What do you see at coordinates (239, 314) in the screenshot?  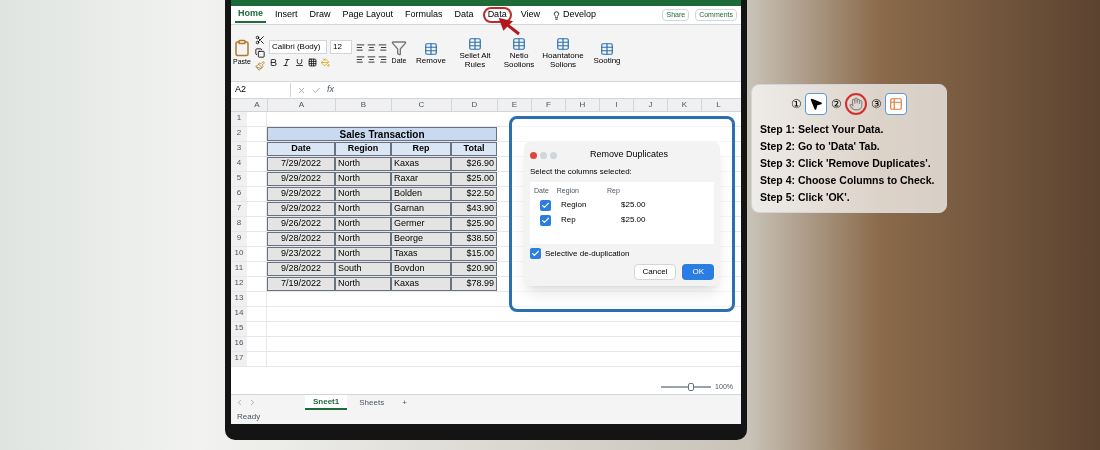 I see `row-number: 14` at bounding box center [239, 314].